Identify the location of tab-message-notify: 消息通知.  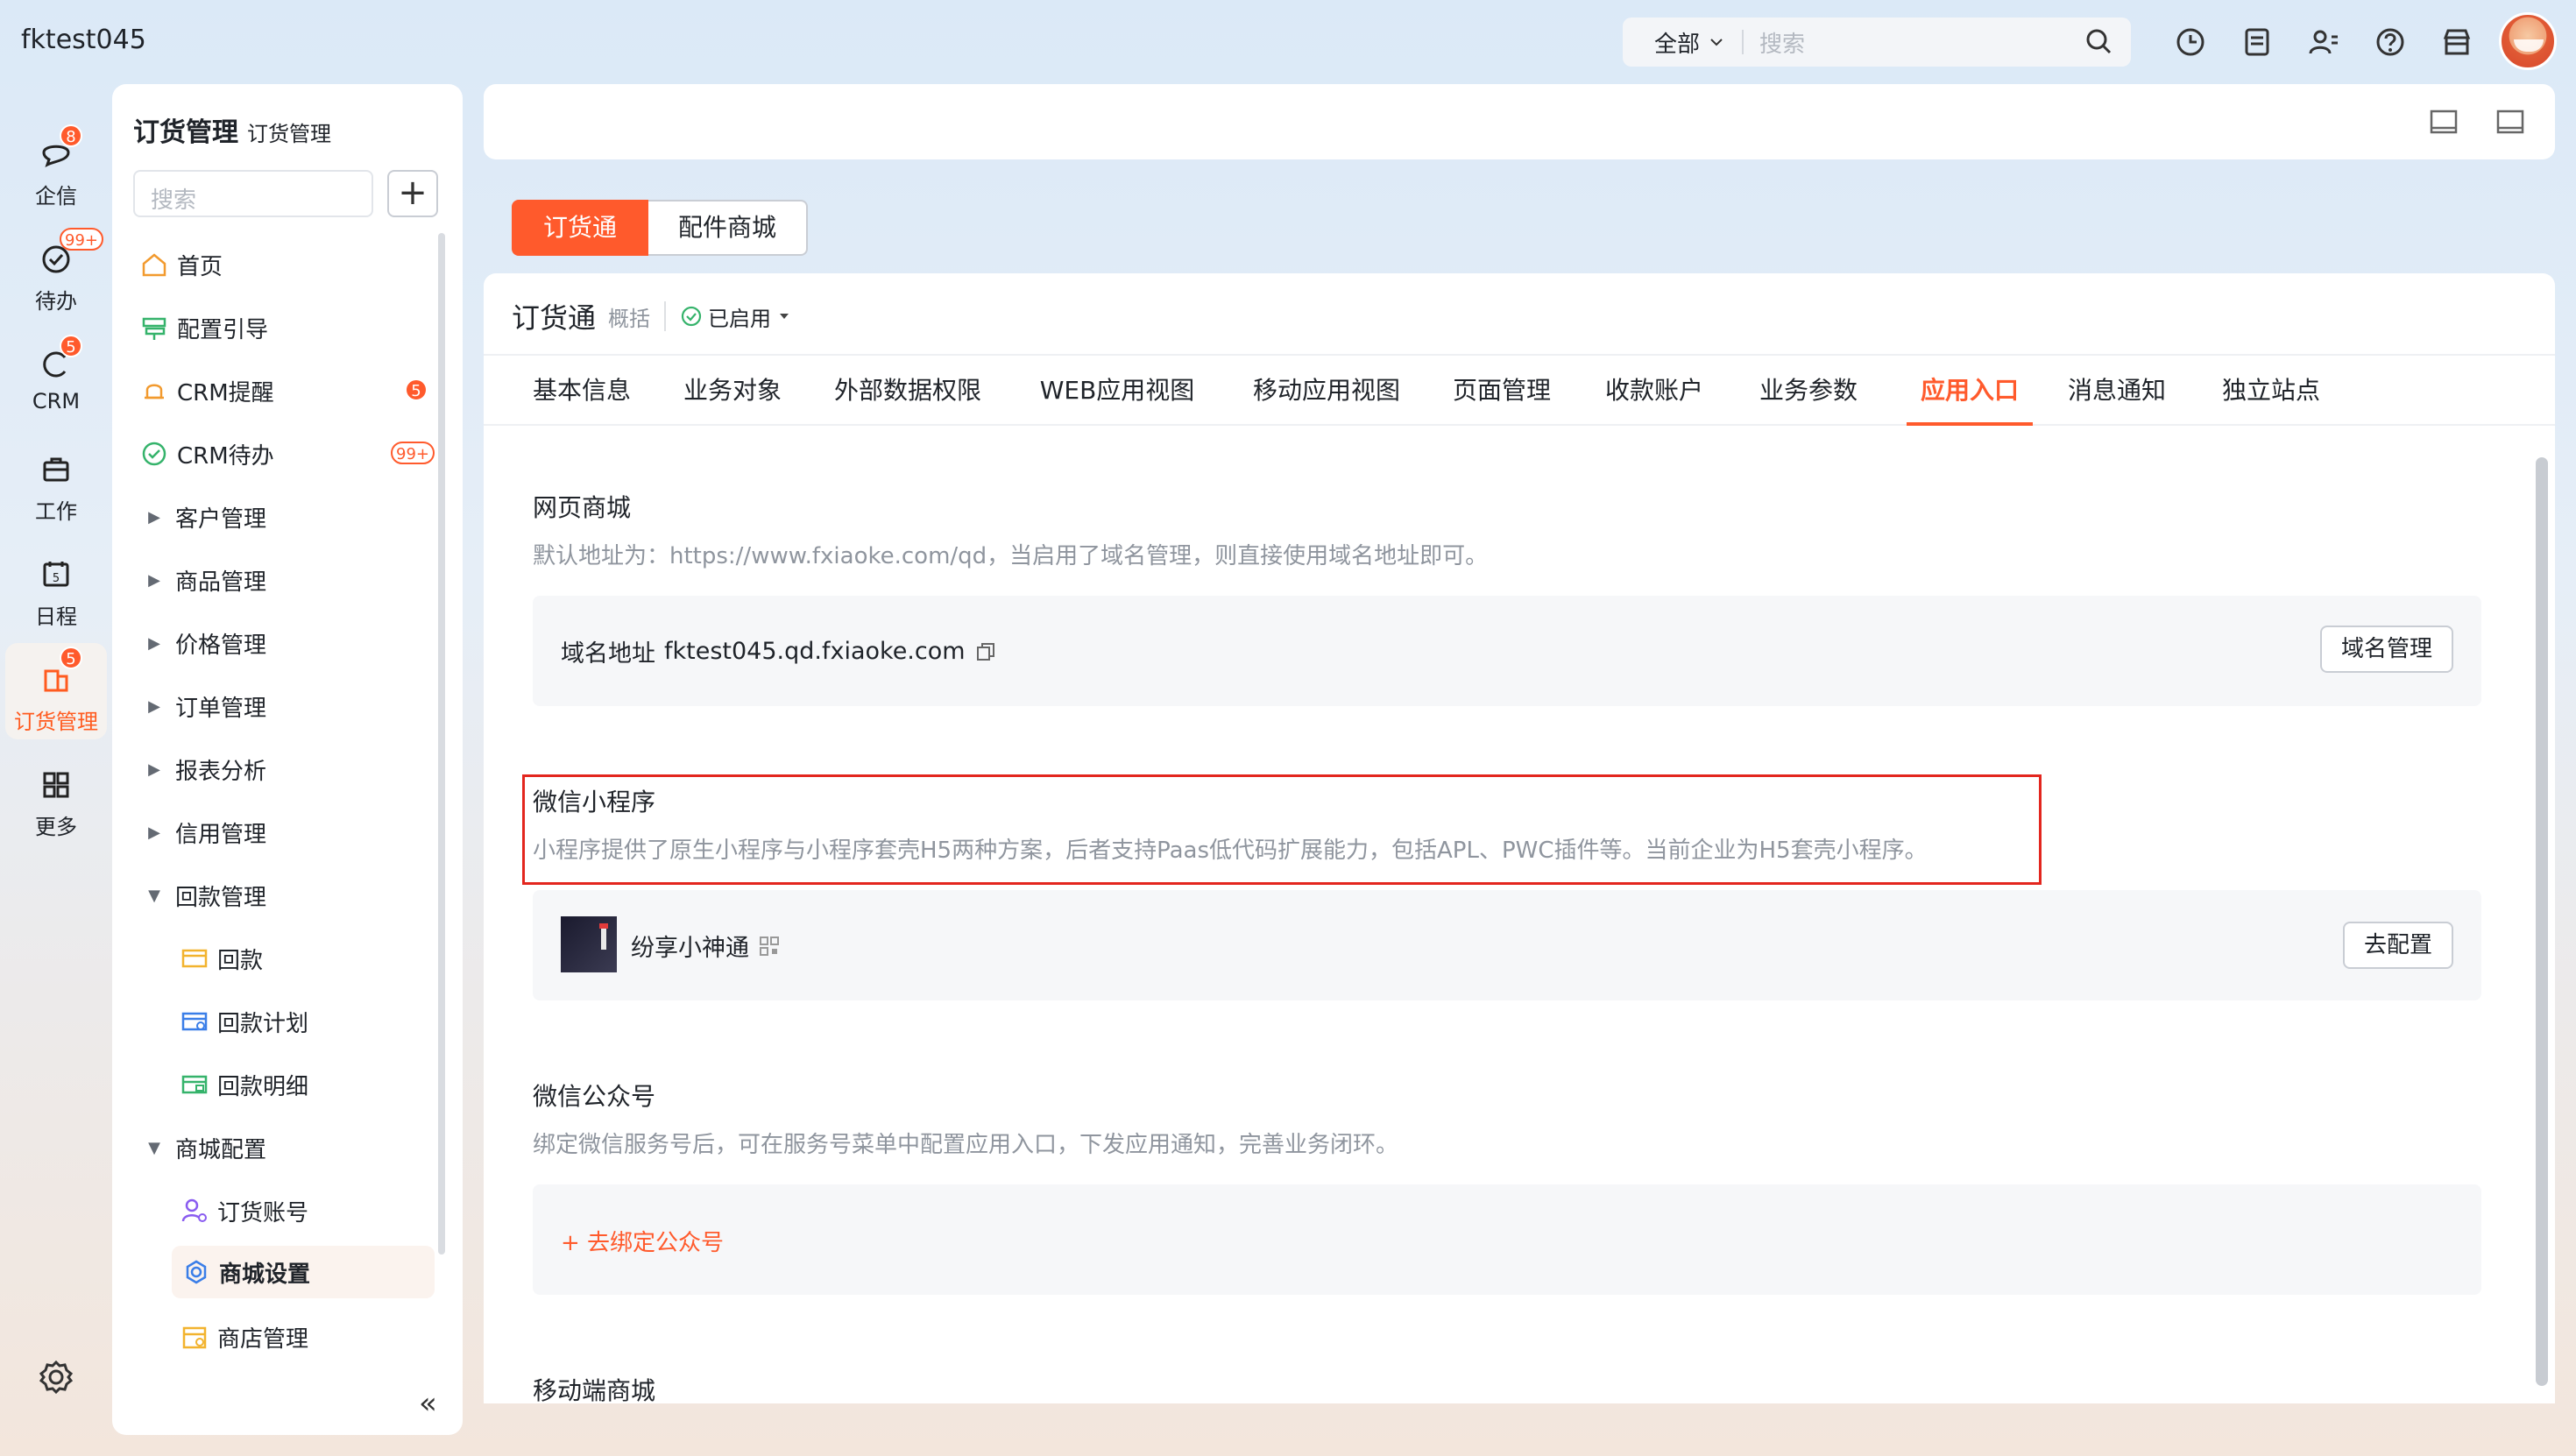
(2117, 391).